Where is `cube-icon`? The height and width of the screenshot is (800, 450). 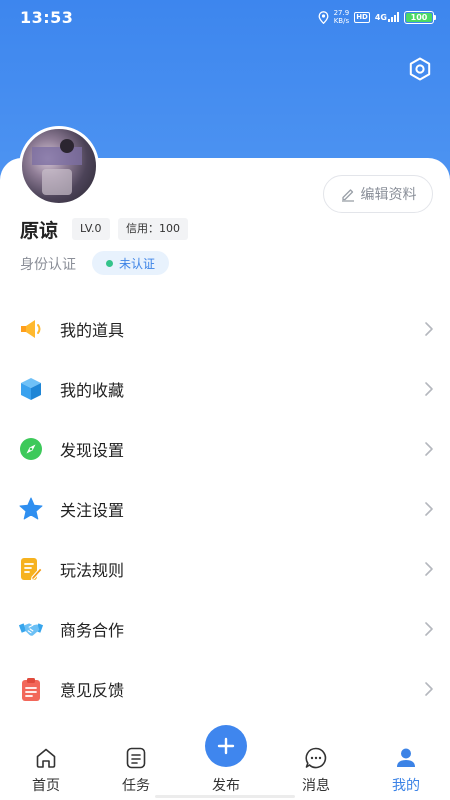 cube-icon is located at coordinates (31, 389).